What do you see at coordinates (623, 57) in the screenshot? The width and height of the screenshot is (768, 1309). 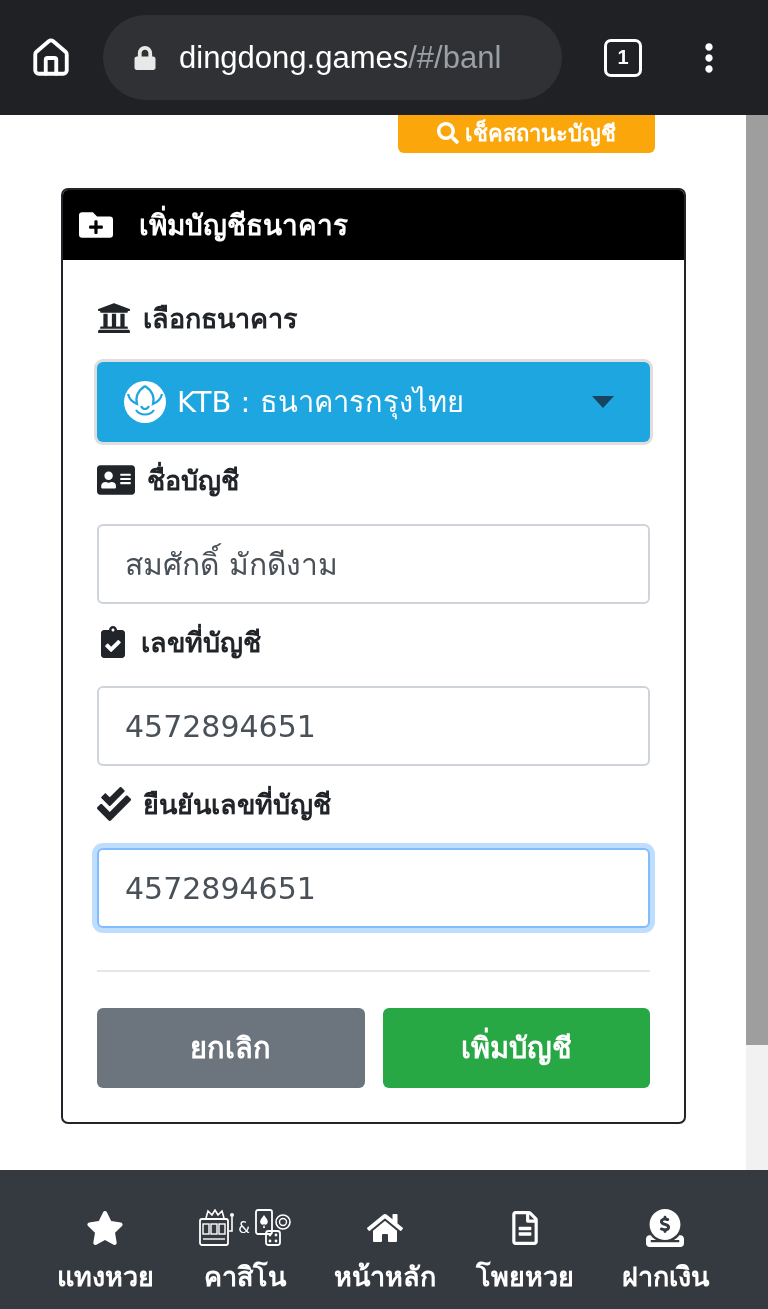 I see `tab-count-button: 1` at bounding box center [623, 57].